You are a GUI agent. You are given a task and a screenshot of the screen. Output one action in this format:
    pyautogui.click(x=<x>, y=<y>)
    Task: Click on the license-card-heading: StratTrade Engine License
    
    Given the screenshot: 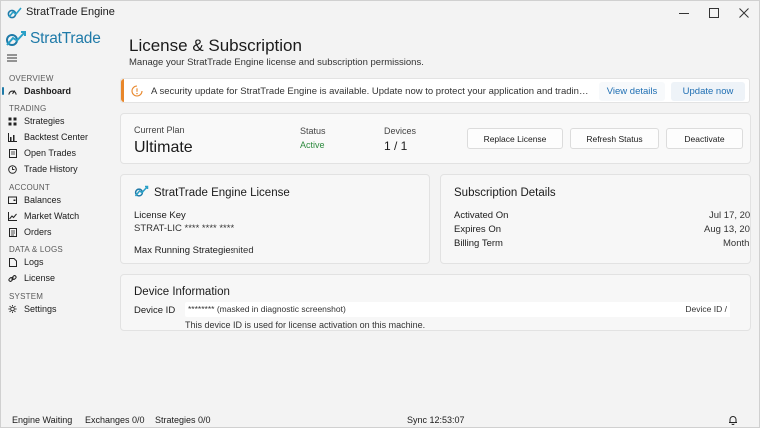 What is the action you would take?
    pyautogui.click(x=222, y=193)
    